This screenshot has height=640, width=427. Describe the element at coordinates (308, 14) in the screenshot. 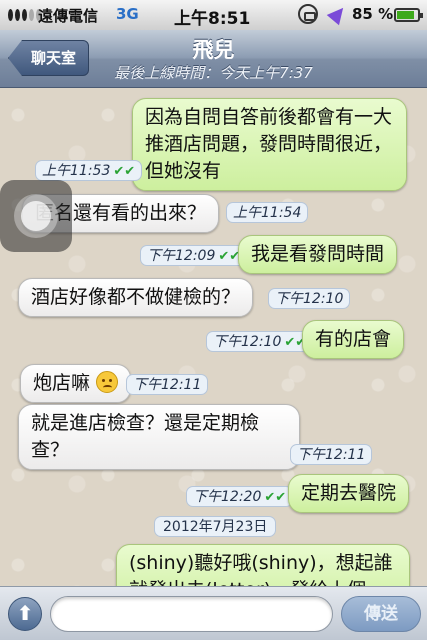

I see `rotation-lock-icon` at that location.